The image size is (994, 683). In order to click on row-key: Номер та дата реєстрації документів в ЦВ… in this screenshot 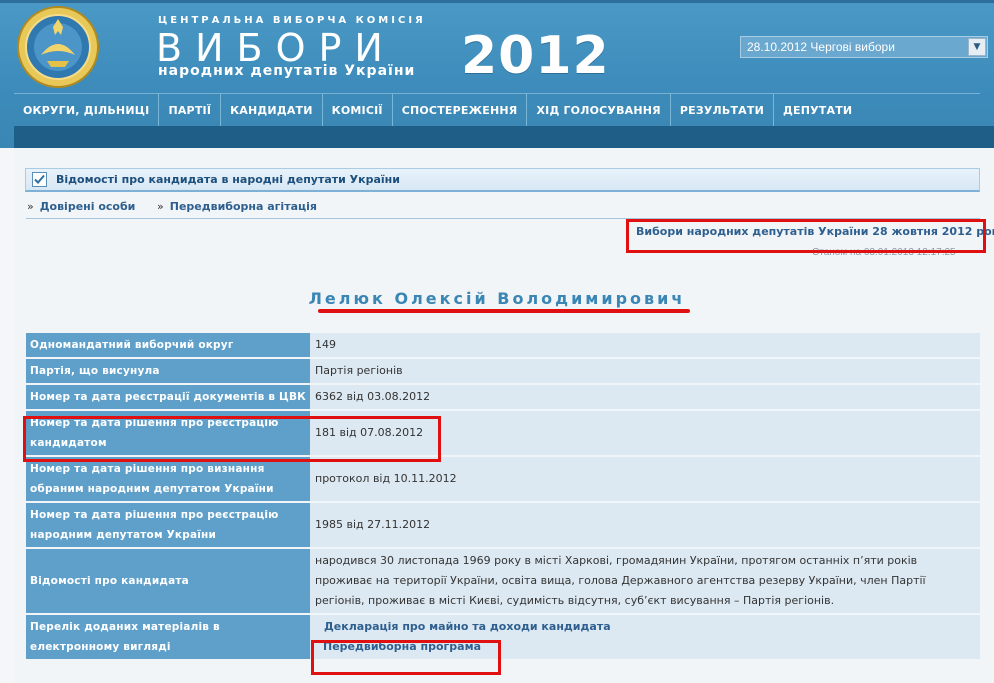, I will do `click(168, 397)`.